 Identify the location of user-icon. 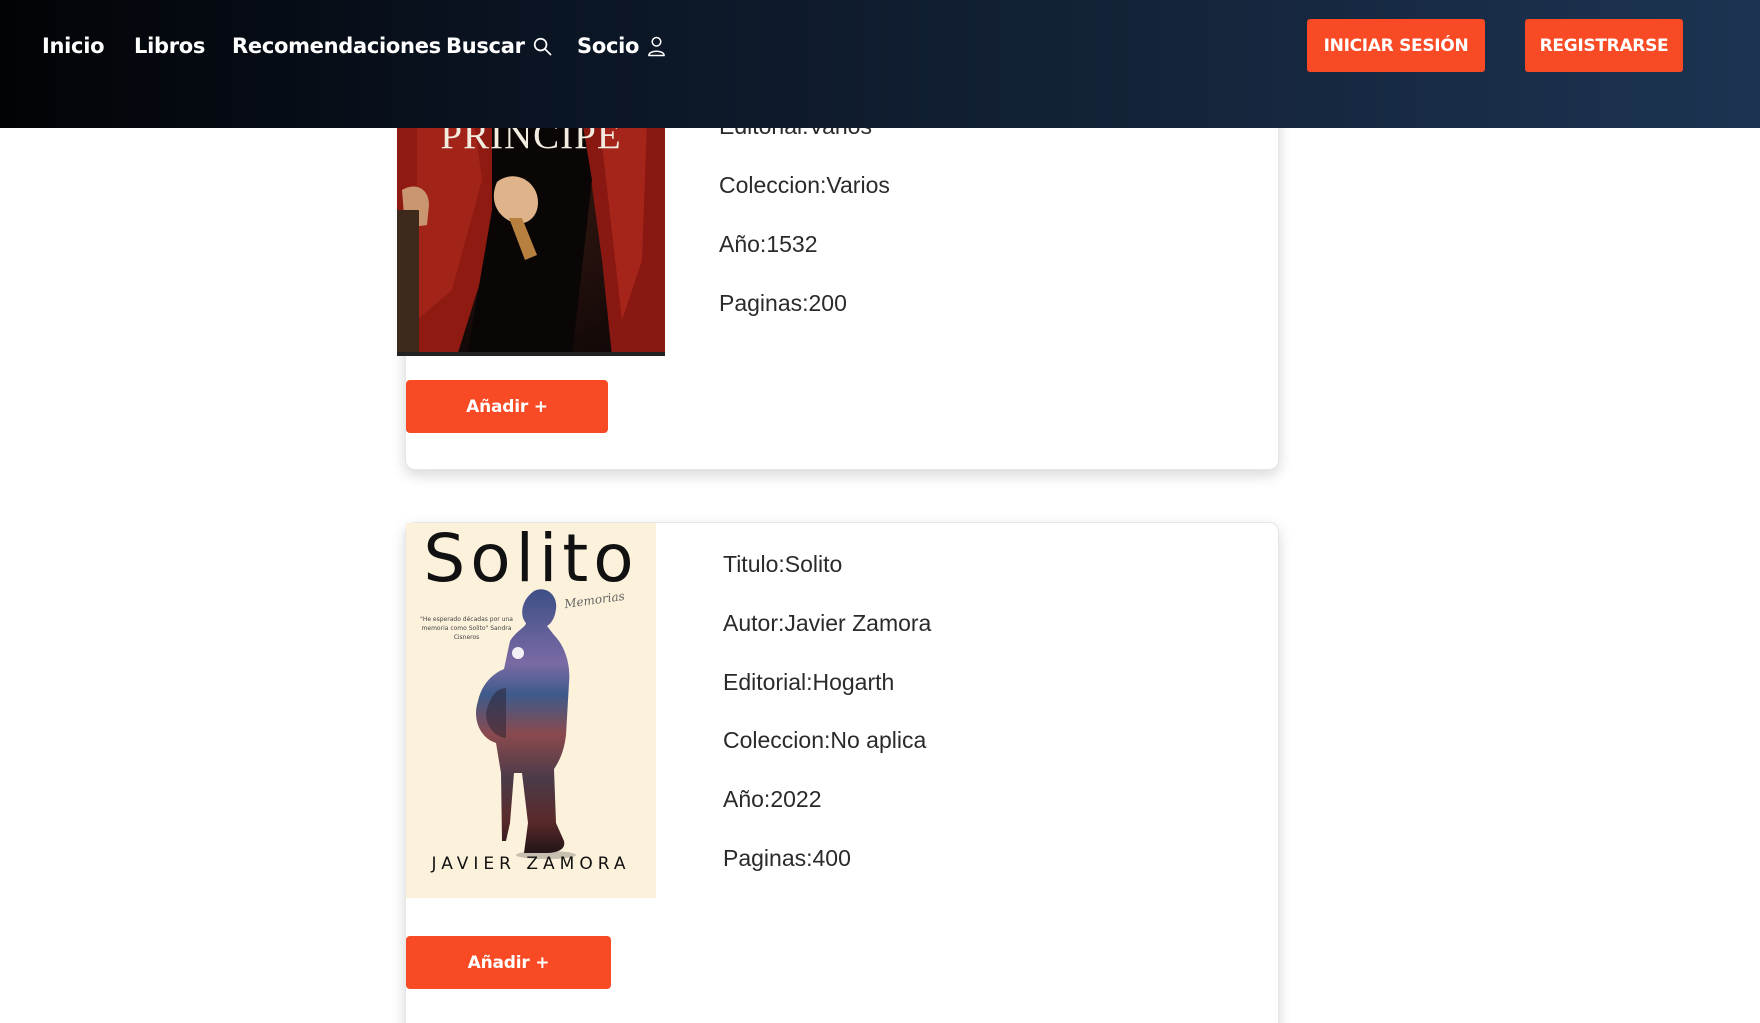
(657, 46).